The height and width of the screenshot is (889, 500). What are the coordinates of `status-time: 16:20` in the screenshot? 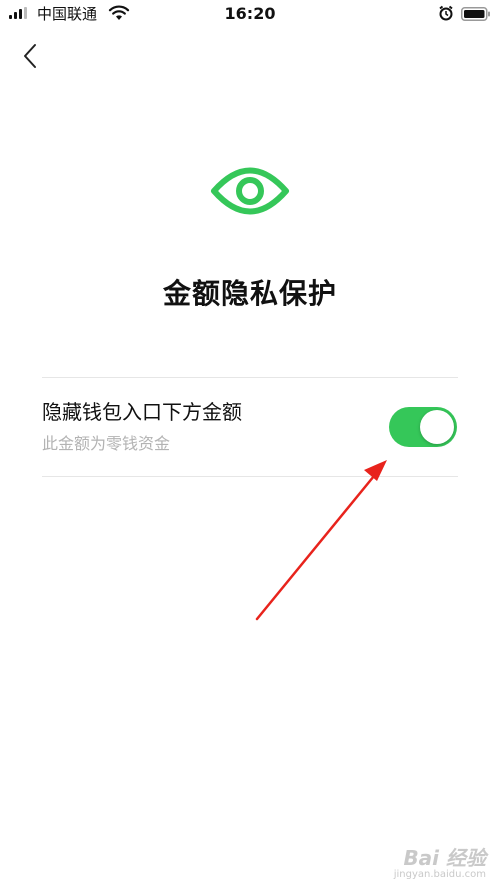 It's located at (250, 13).